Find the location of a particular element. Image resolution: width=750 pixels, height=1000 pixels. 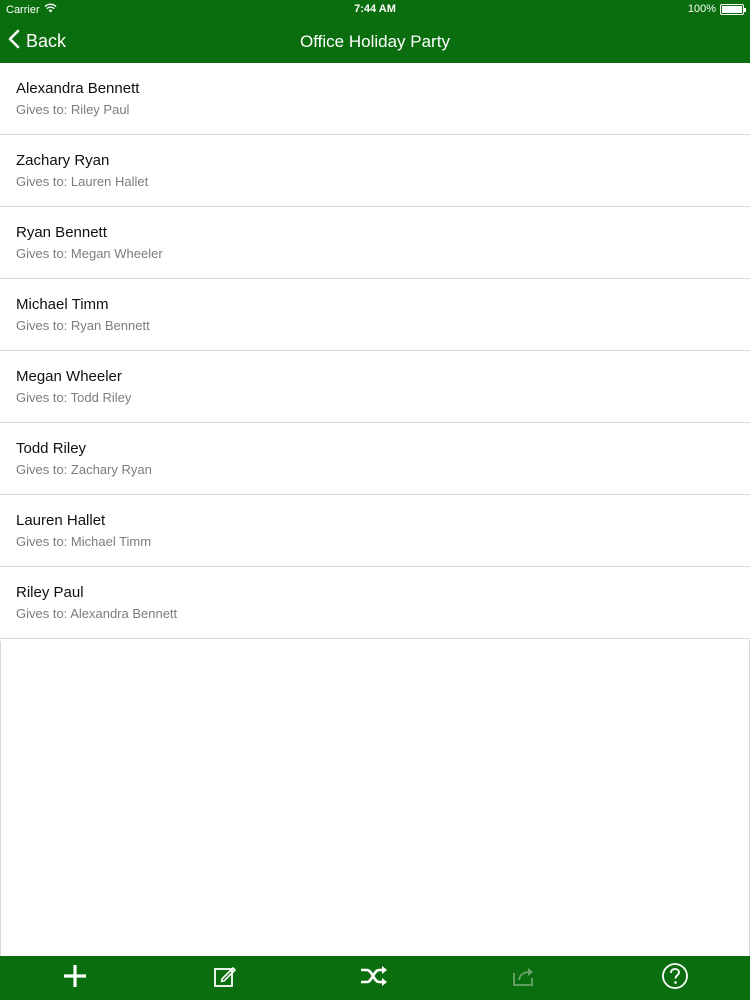

list-item: Lauren Hallet Gives to: Michael Timm is located at coordinates (375, 531).